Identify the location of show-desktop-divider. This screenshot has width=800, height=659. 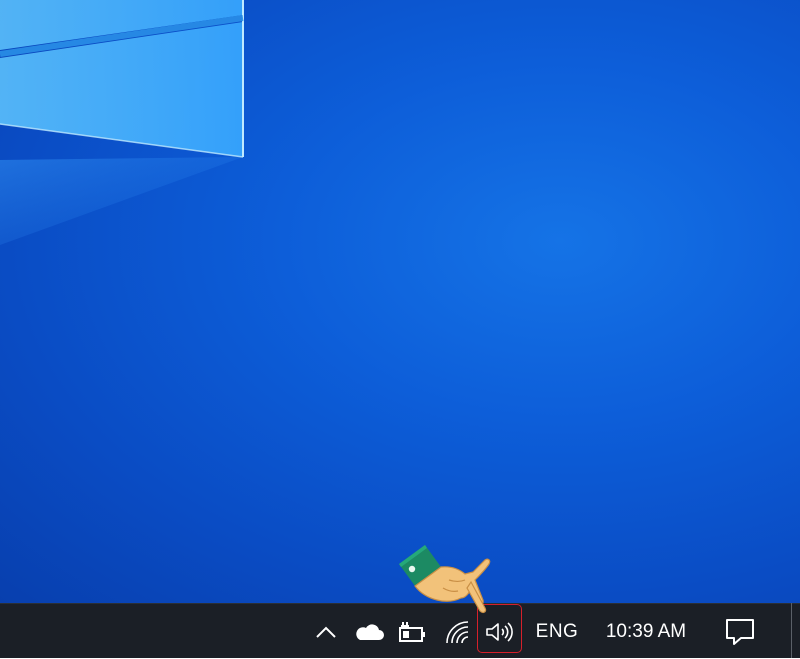
(791, 630).